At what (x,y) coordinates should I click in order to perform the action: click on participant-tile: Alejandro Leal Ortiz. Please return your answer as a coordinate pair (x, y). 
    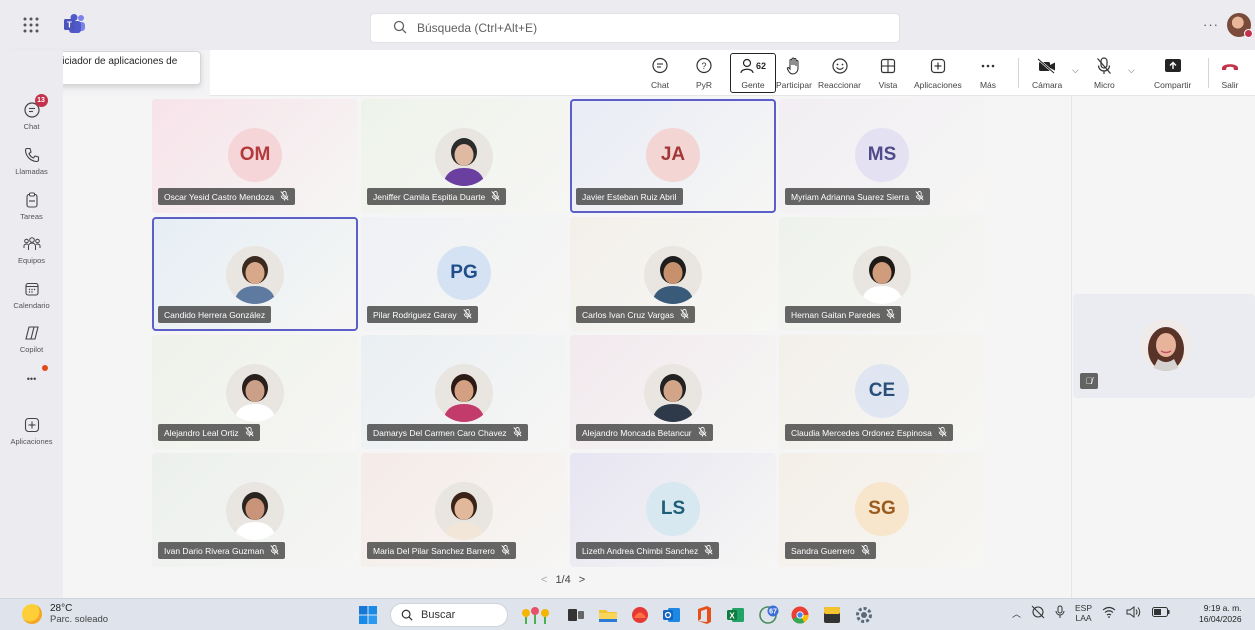
    Looking at the image, I should click on (255, 392).